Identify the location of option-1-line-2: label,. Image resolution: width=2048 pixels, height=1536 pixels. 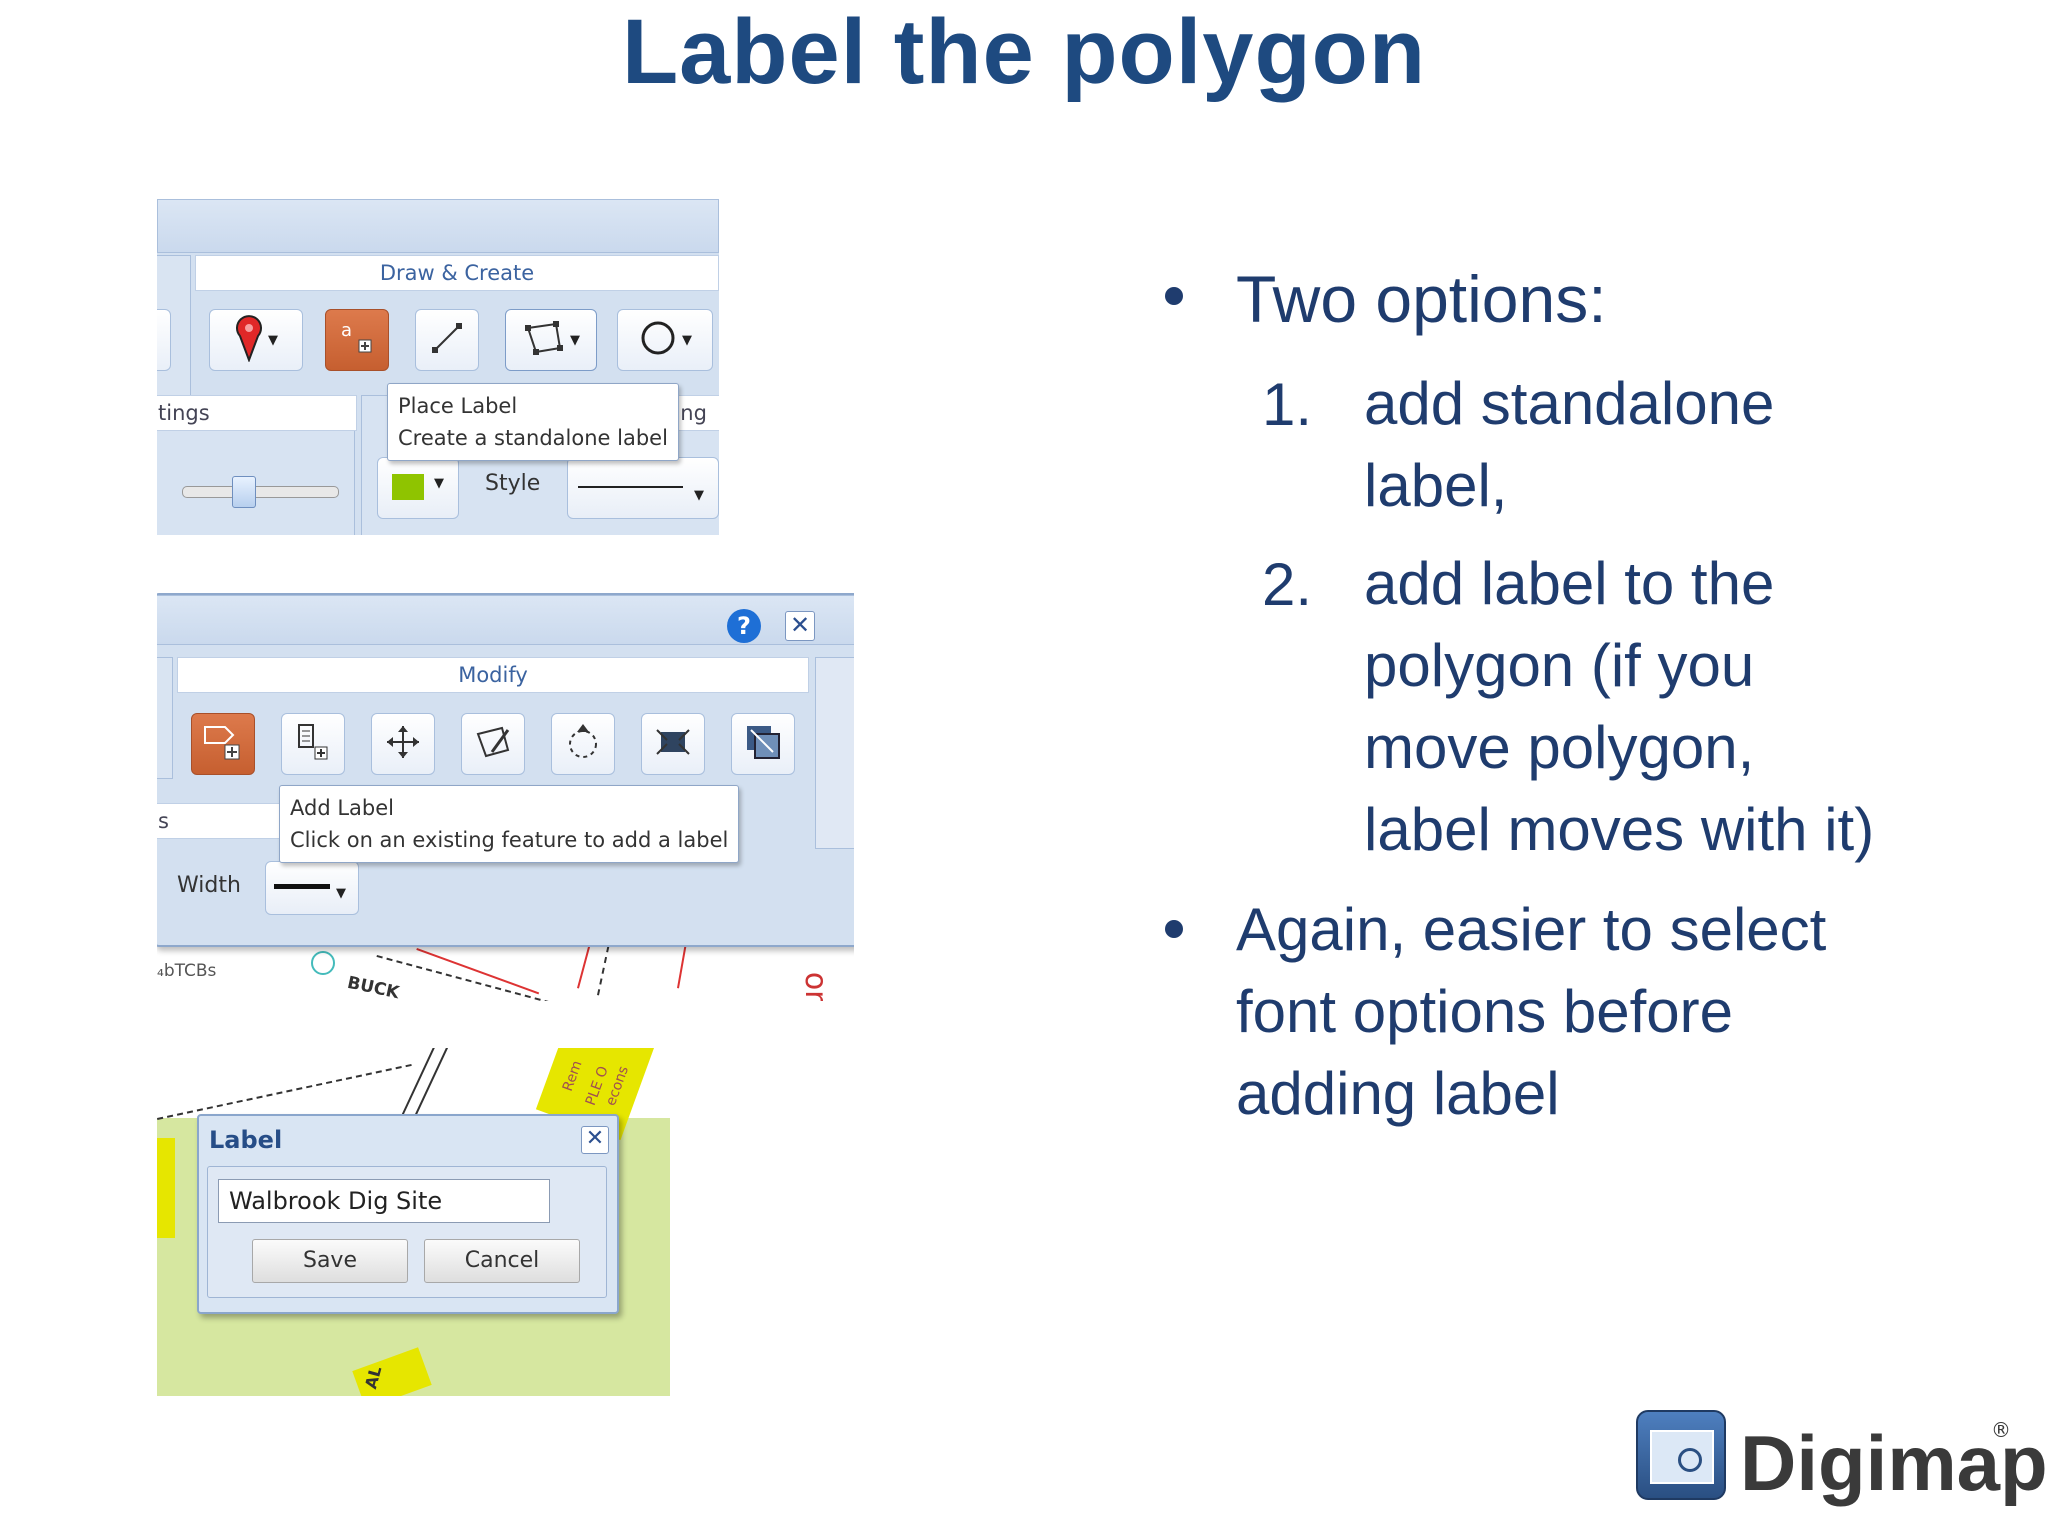
(1436, 485).